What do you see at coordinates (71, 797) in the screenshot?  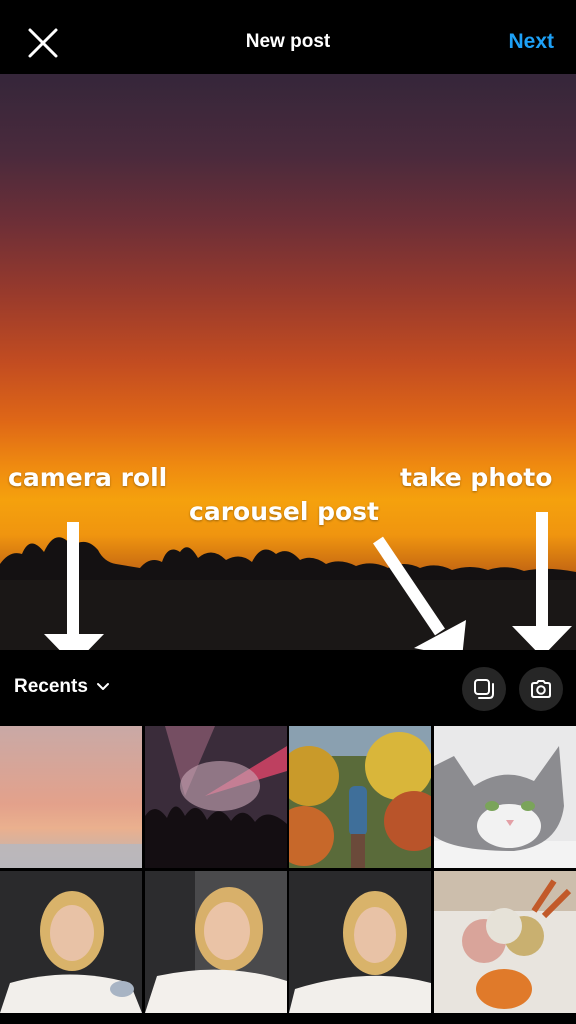 I see `thumbnail-sunset-fog` at bounding box center [71, 797].